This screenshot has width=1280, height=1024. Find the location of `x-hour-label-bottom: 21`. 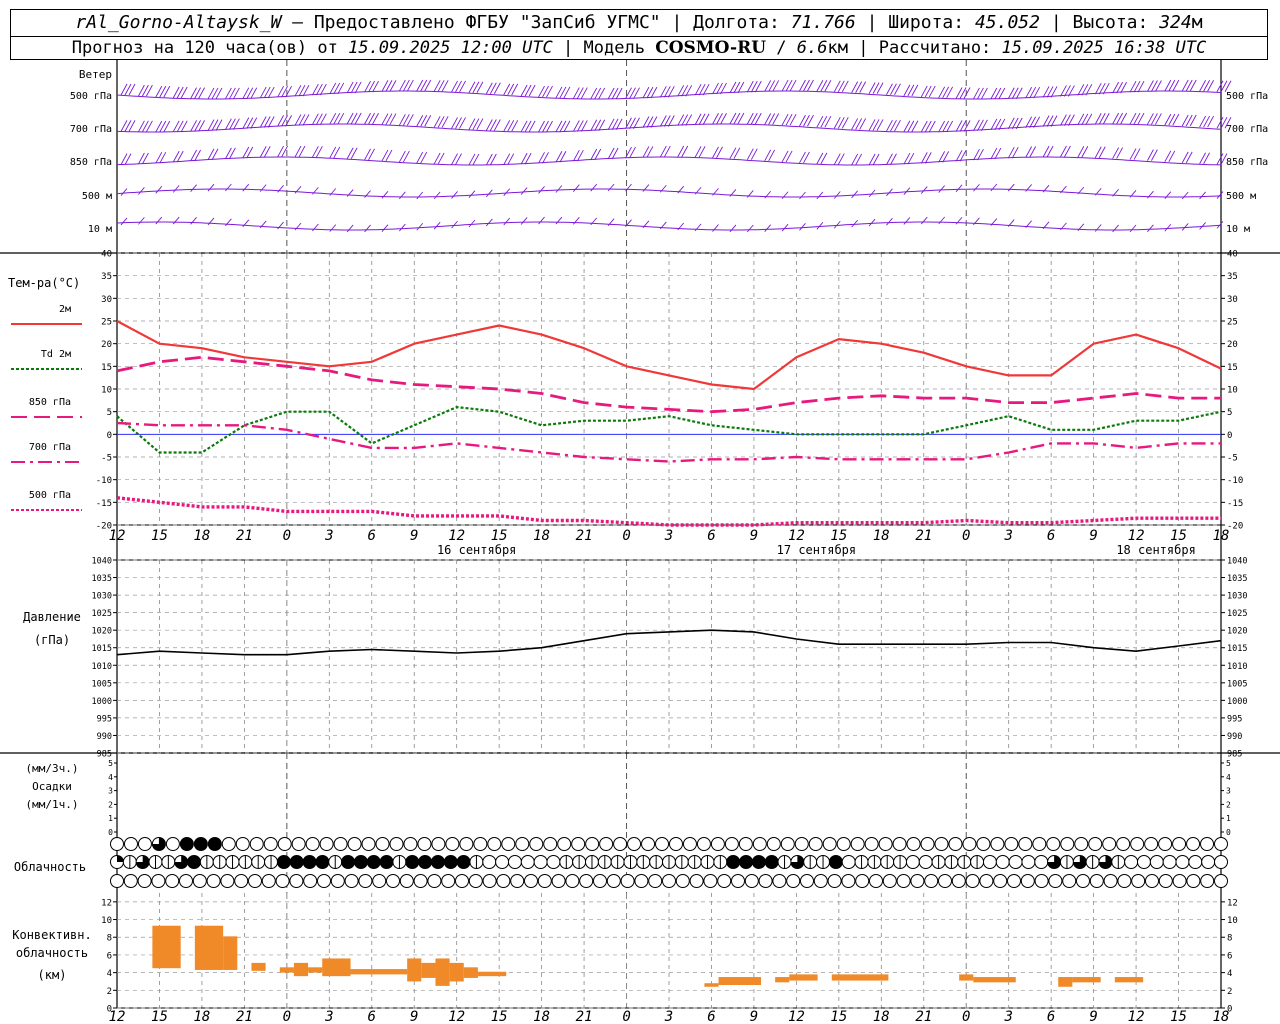

x-hour-label-bottom: 21 is located at coordinates (923, 1016).